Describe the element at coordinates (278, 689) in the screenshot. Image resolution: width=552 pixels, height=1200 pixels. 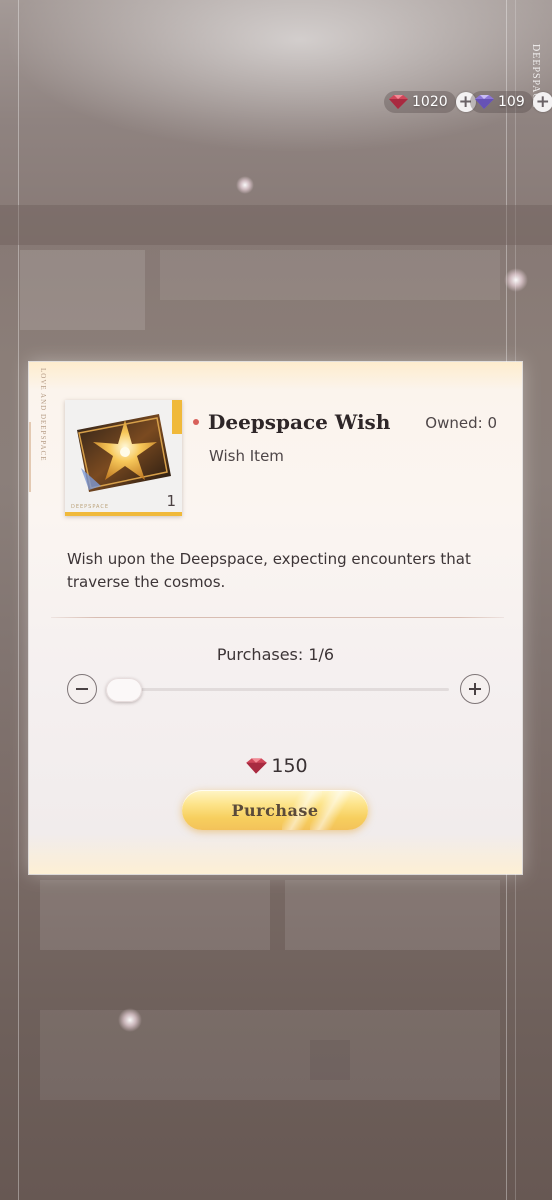
I see `quantity-slider-track` at that location.